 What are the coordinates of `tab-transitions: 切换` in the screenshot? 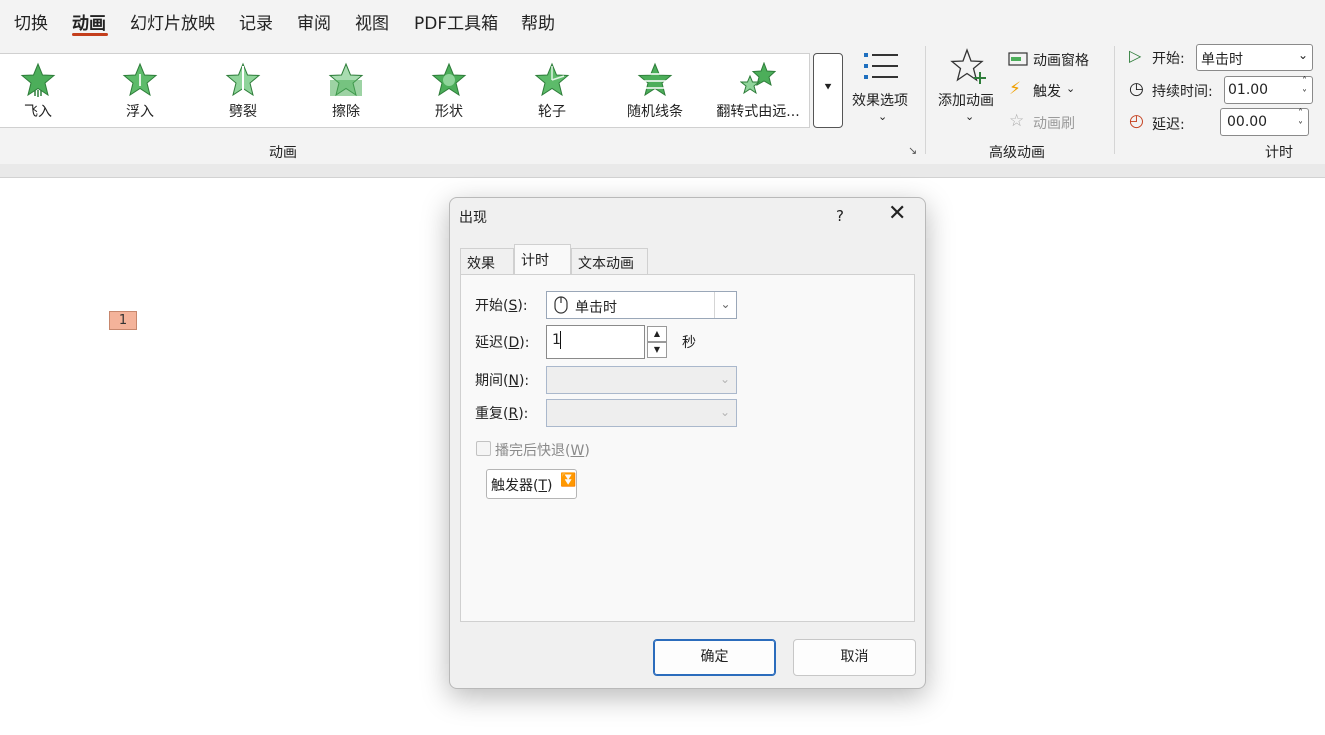 It's located at (31, 21).